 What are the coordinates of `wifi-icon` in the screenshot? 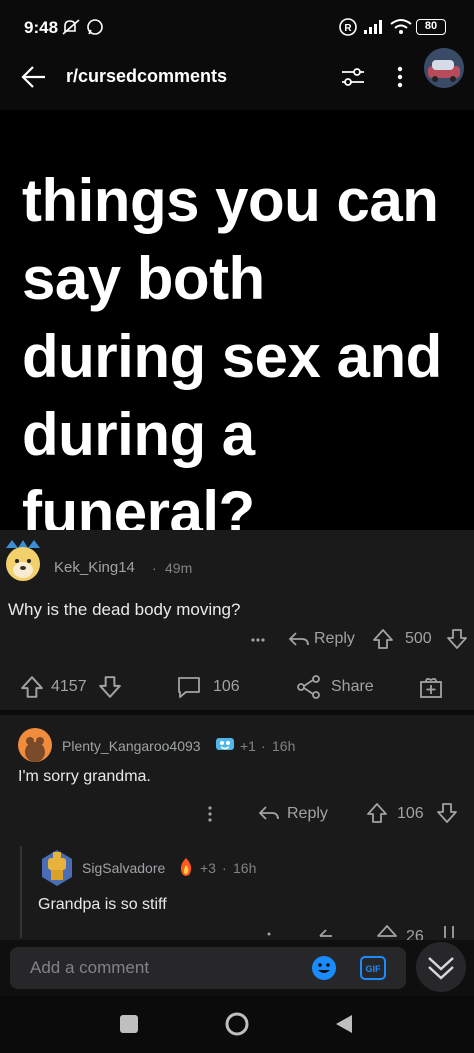 It's located at (401, 27).